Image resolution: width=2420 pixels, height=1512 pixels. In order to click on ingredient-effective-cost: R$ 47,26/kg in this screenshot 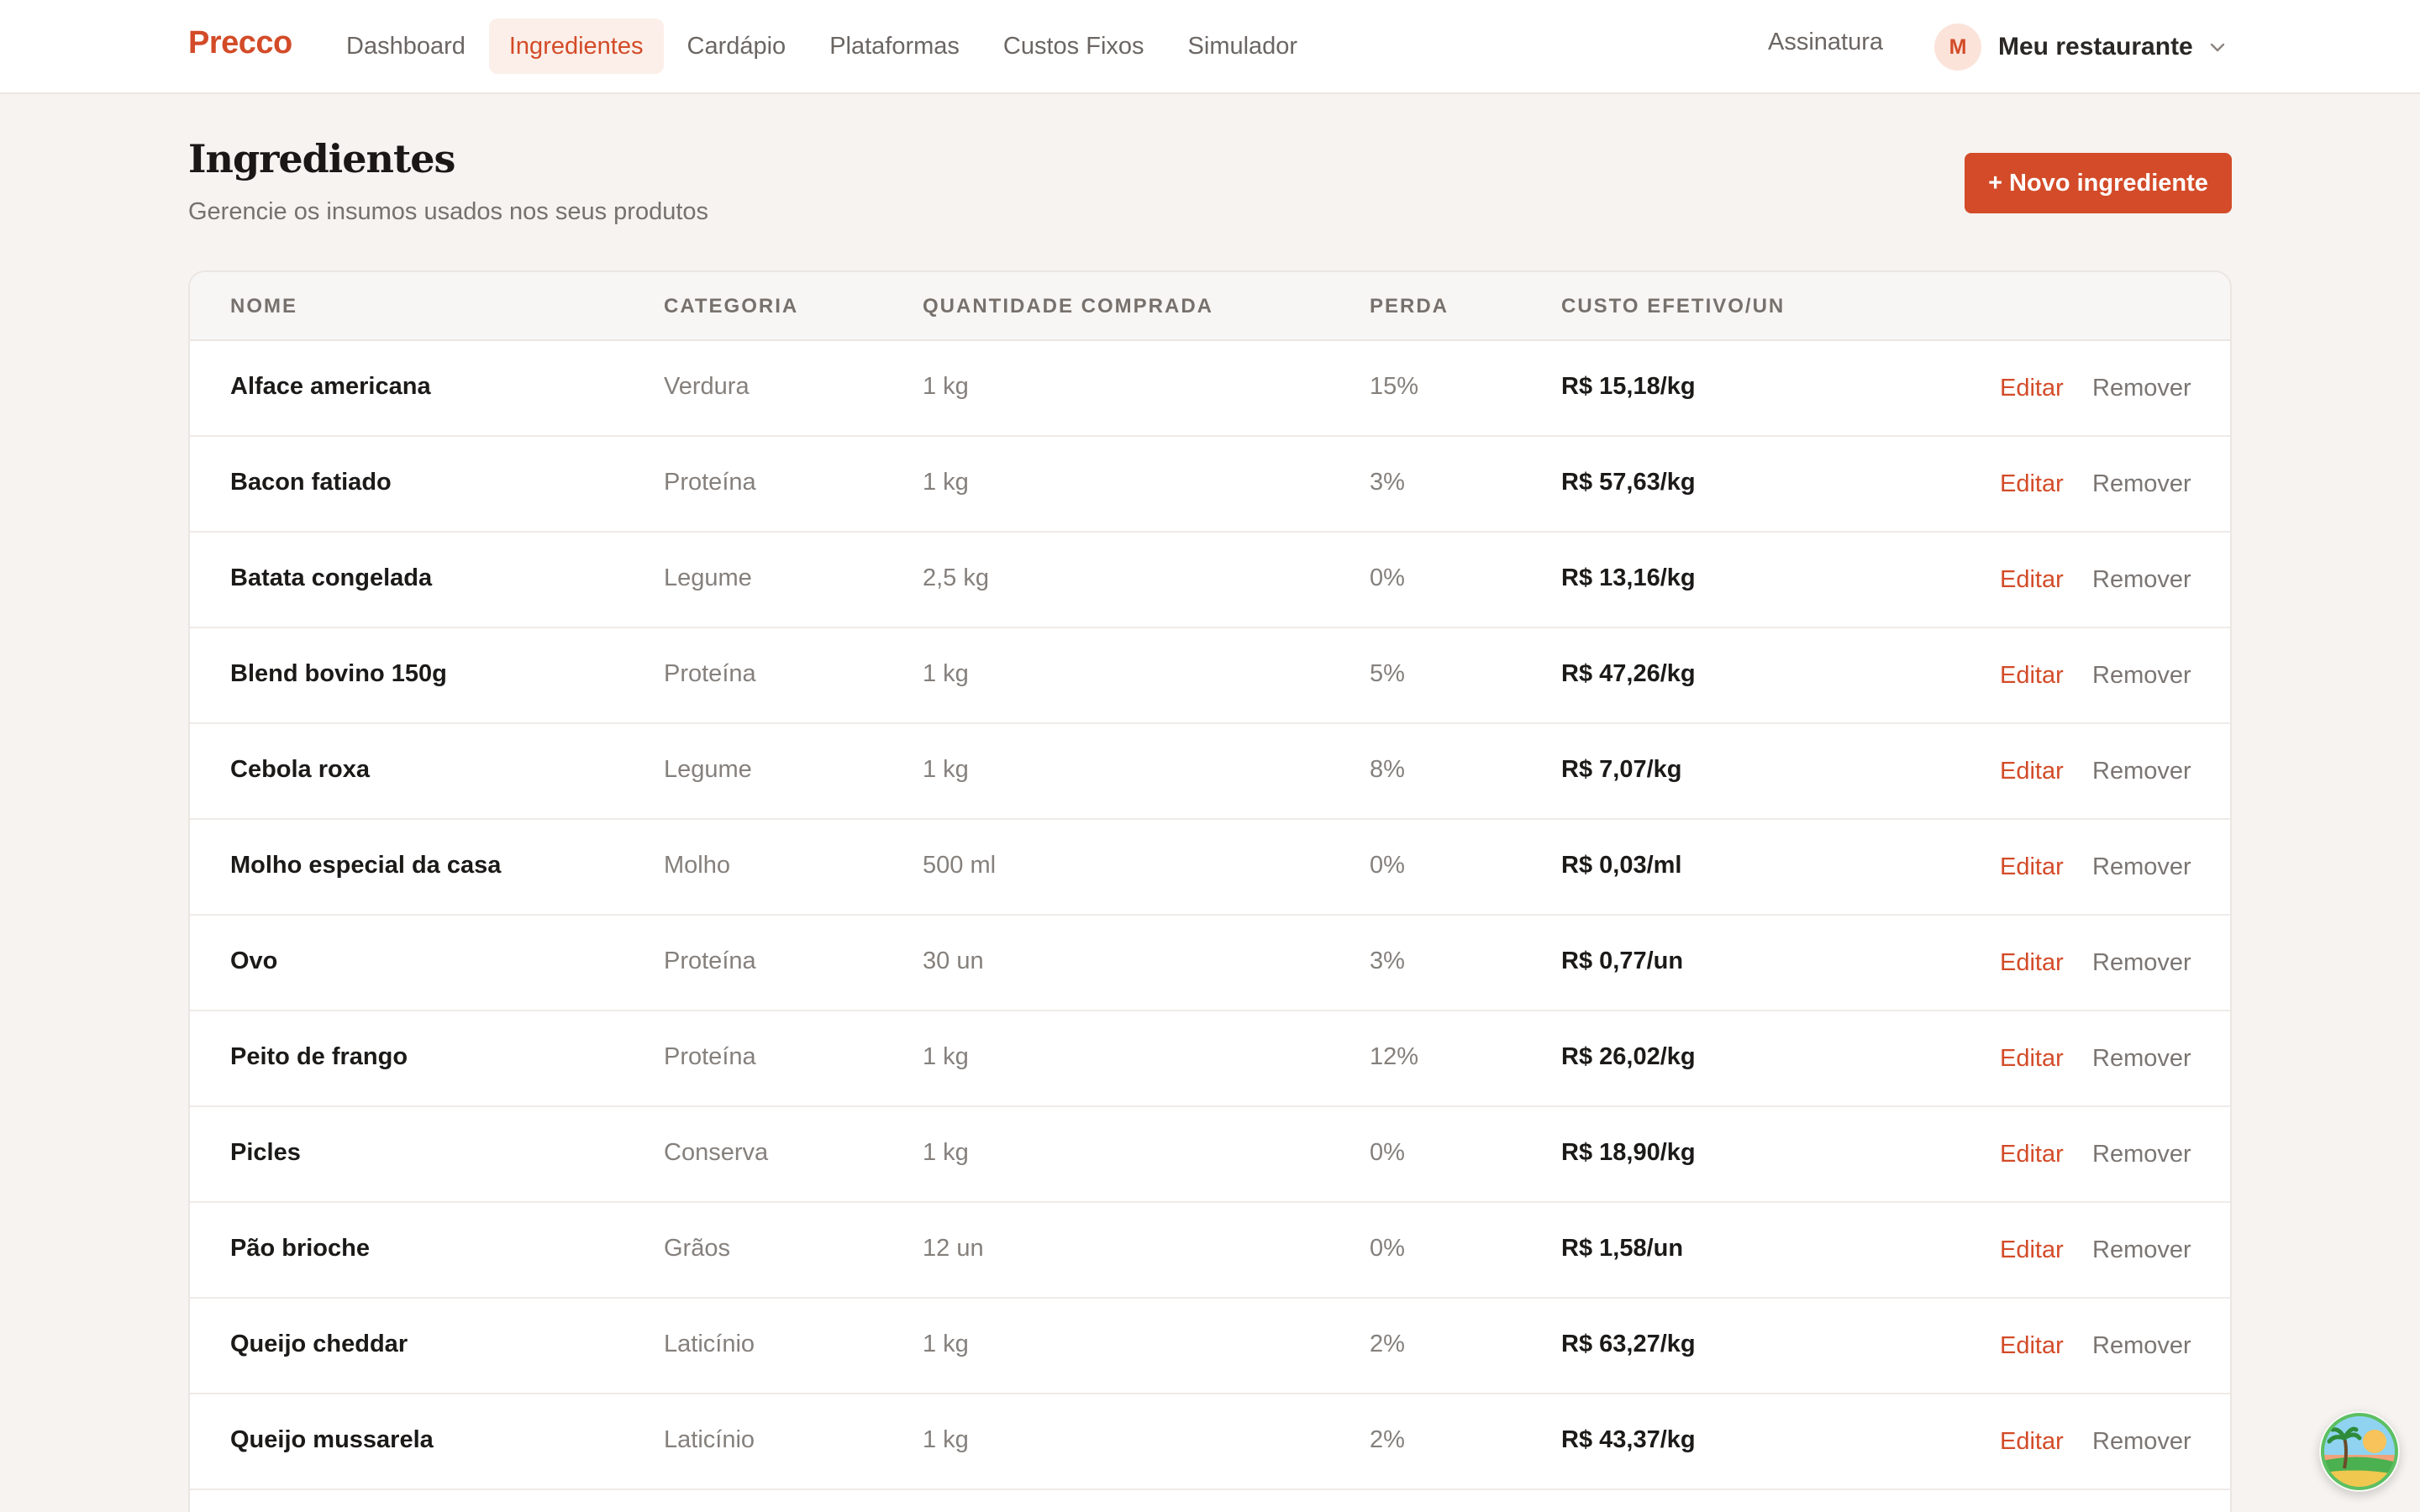, I will do `click(1628, 673)`.